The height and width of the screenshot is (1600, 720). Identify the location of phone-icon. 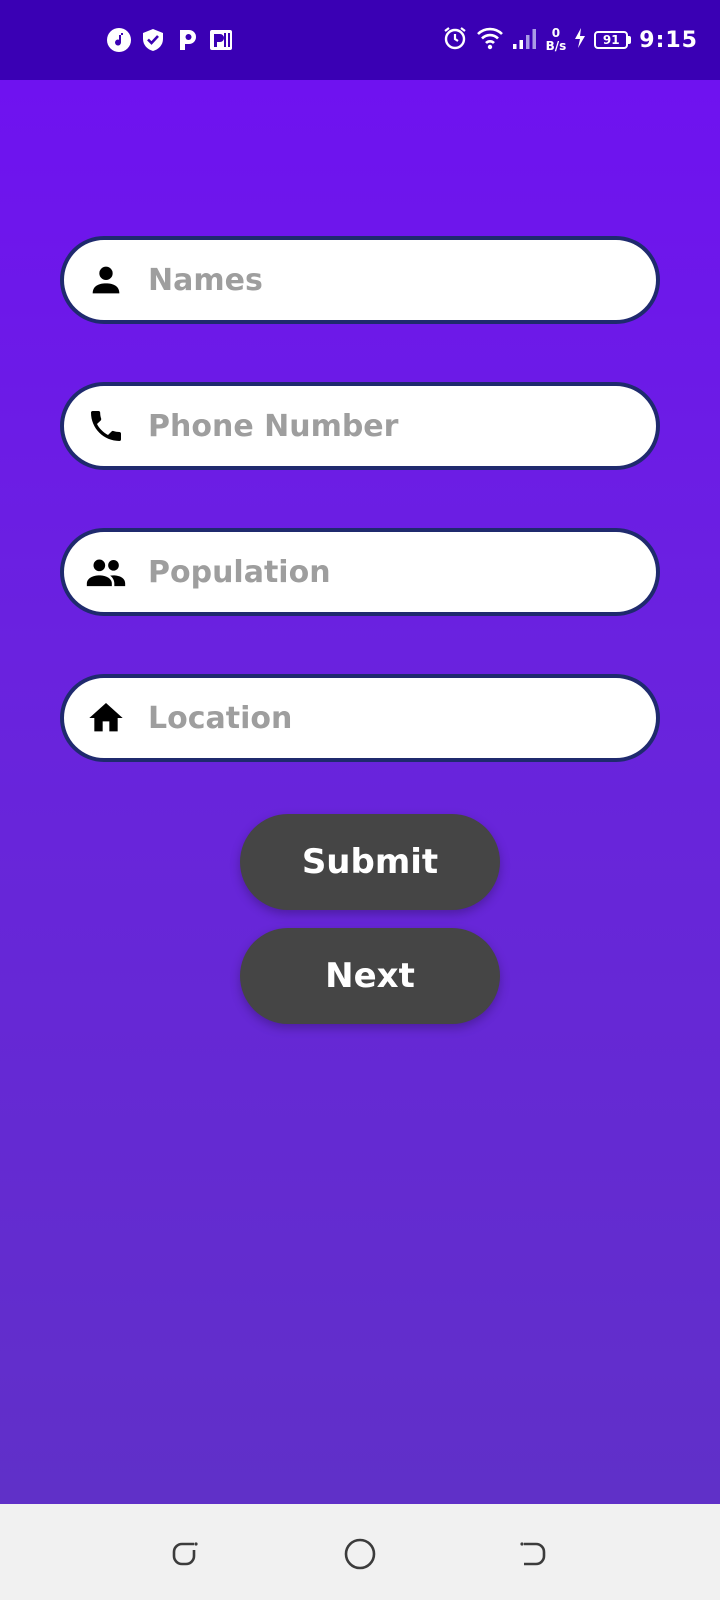
(106, 426).